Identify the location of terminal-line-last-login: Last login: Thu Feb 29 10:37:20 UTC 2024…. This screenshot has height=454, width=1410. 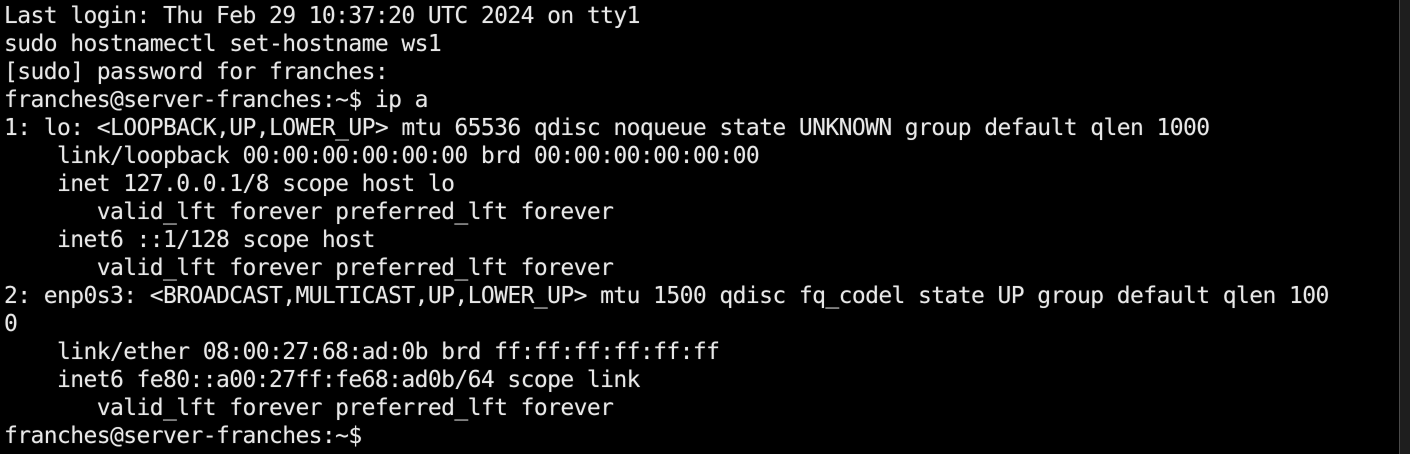
(322, 16).